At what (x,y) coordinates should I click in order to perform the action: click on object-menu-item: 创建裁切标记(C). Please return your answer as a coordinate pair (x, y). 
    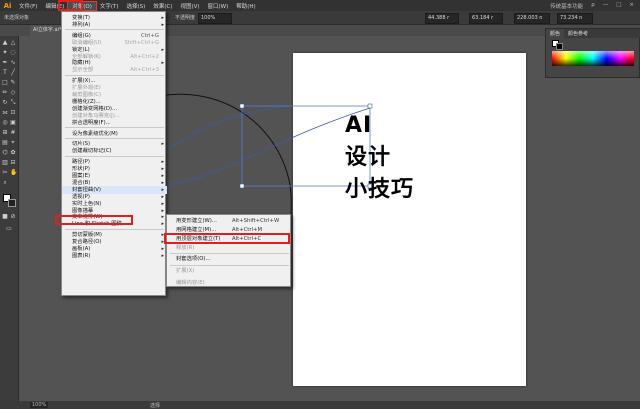
    Looking at the image, I should click on (114, 151).